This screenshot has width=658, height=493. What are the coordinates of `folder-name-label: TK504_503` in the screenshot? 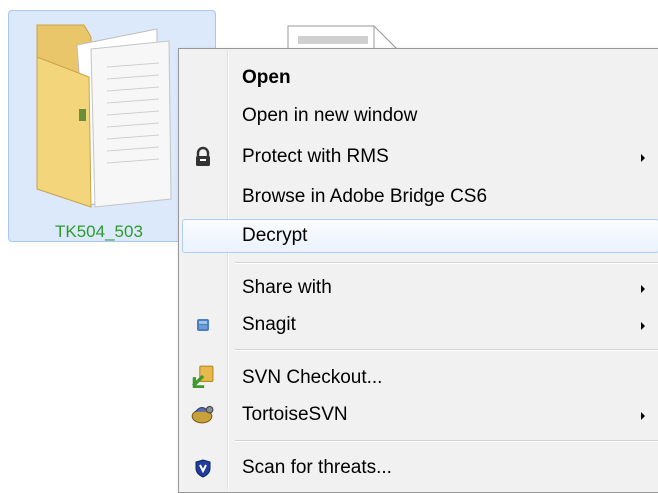 It's located at (99, 231).